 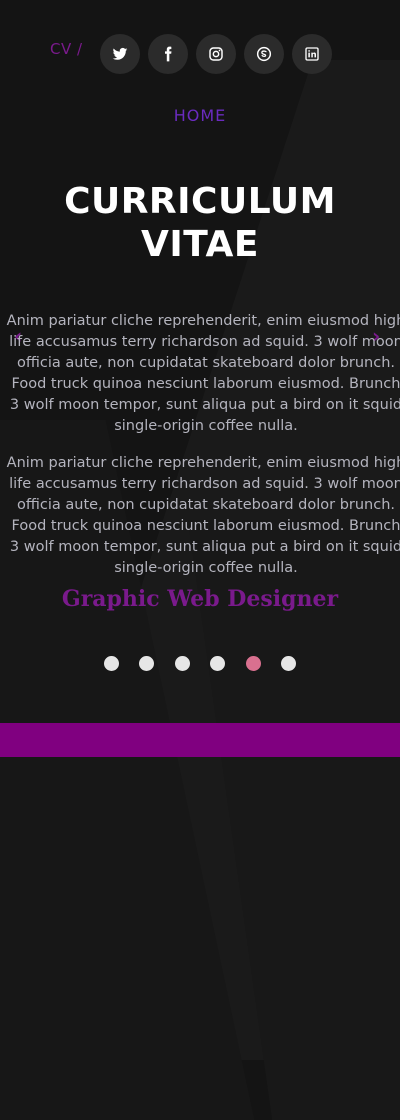 I want to click on carousel-indicators, so click(x=200, y=664).